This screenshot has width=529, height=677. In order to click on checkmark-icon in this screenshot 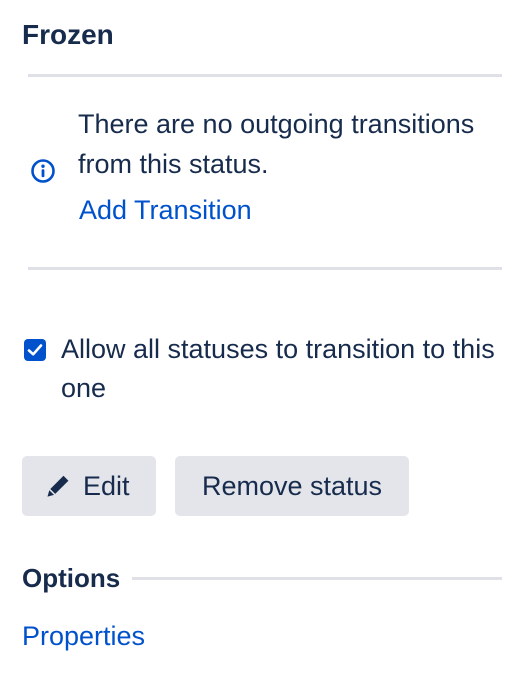, I will do `click(35, 350)`.